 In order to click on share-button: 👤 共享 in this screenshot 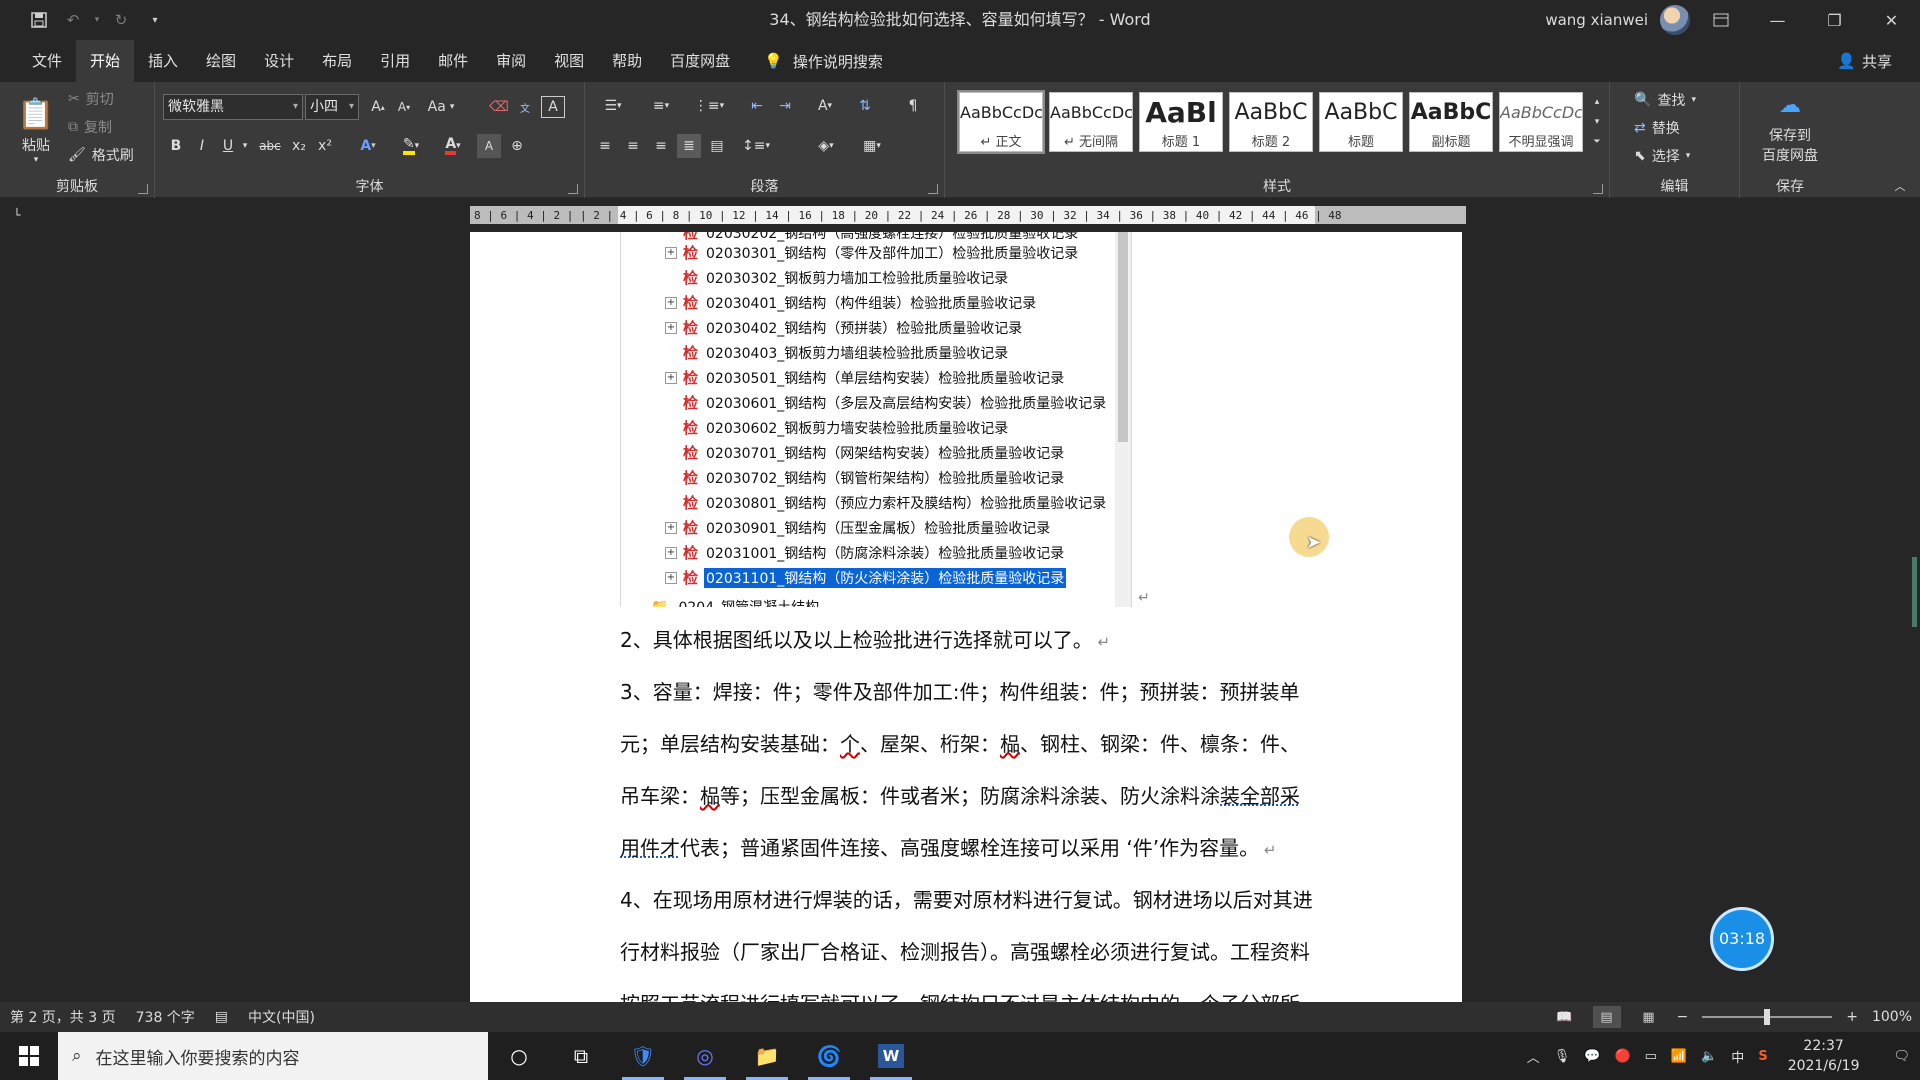, I will do `click(1864, 61)`.